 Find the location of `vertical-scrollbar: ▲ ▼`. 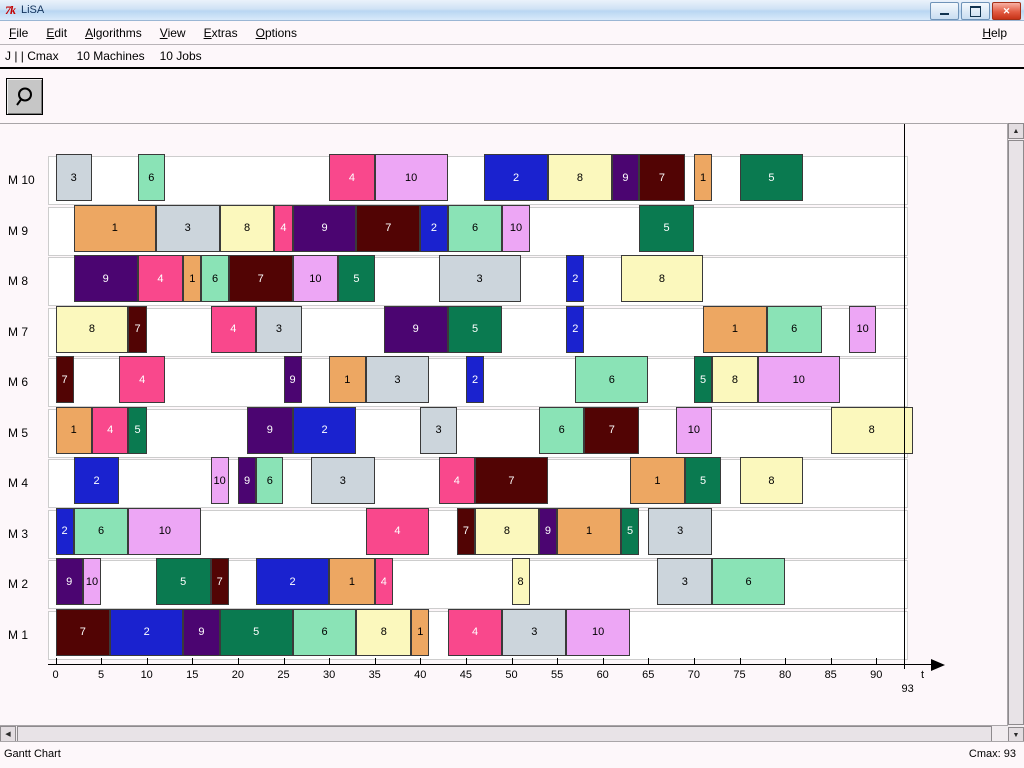

vertical-scrollbar: ▲ ▼ is located at coordinates (1015, 433).